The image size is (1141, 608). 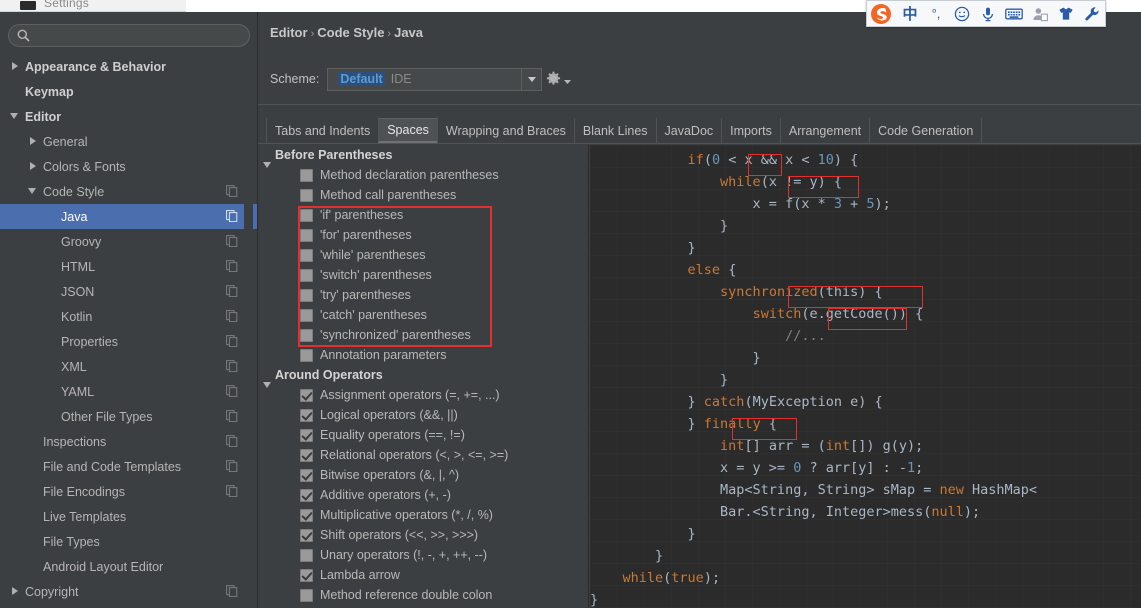 I want to click on checkbox-catch-parentheses, so click(x=306, y=315).